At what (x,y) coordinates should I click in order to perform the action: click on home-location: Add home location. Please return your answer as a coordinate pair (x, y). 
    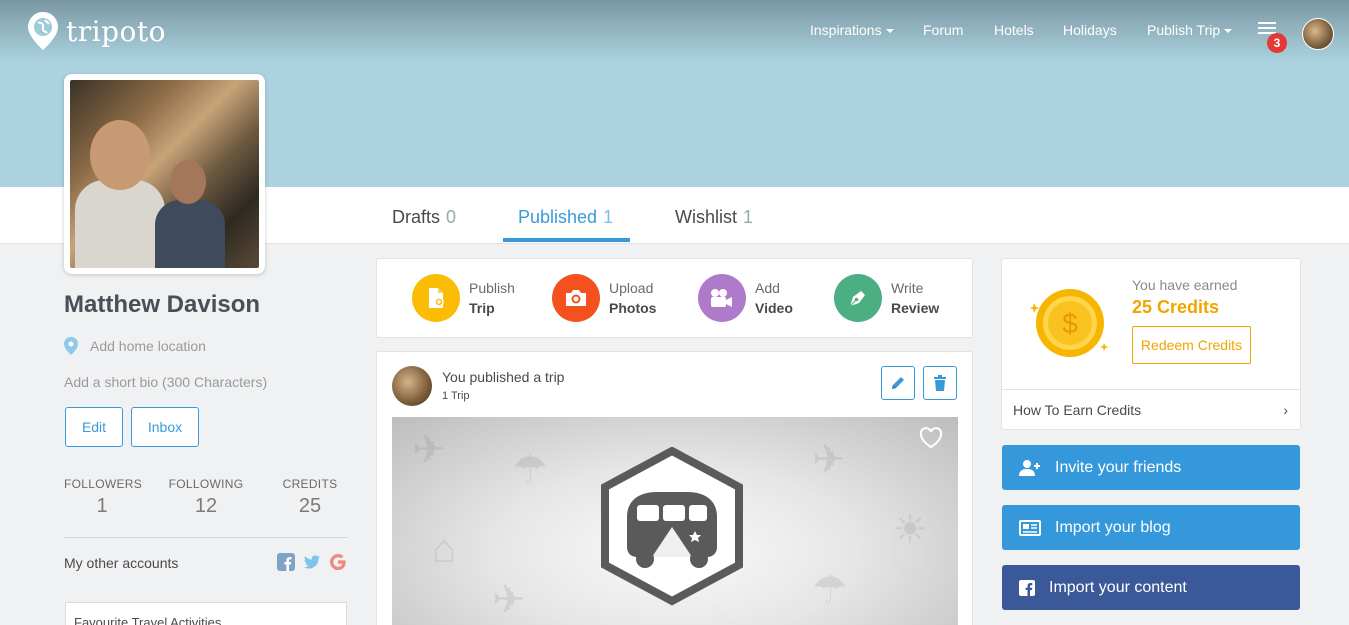
    Looking at the image, I should click on (135, 346).